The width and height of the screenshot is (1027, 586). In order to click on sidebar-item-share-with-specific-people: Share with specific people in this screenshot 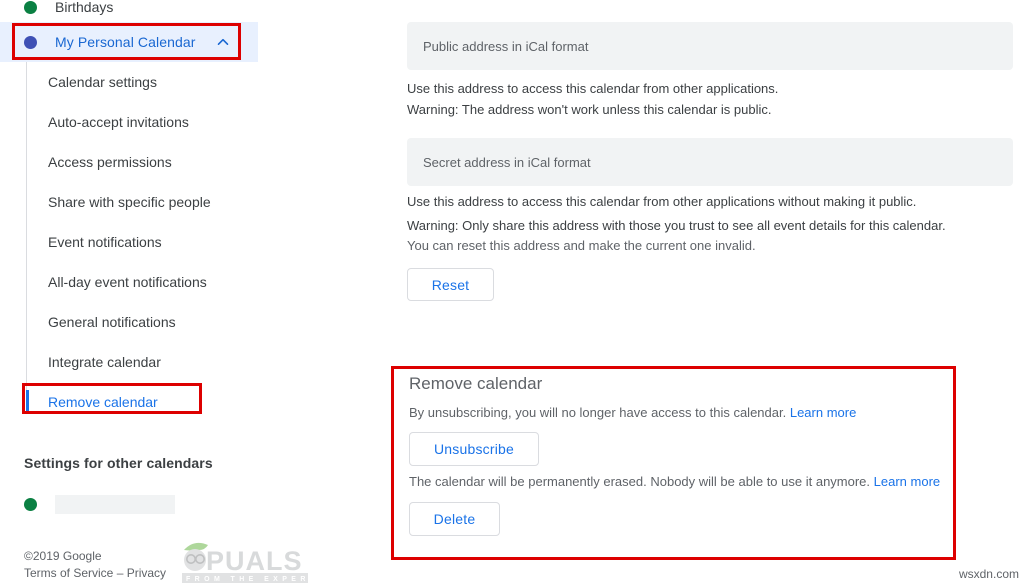, I will do `click(195, 202)`.